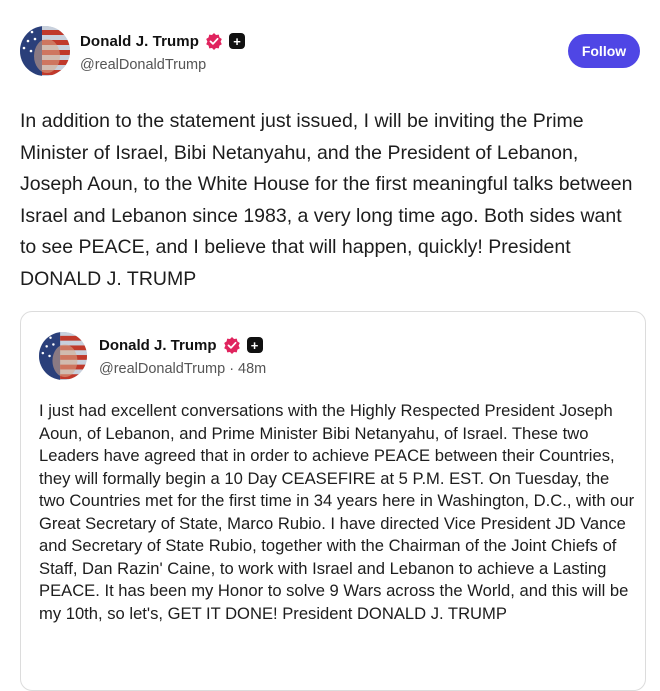 The width and height of the screenshot is (660, 691). What do you see at coordinates (252, 369) in the screenshot?
I see `quoted-timestamp: 48m` at bounding box center [252, 369].